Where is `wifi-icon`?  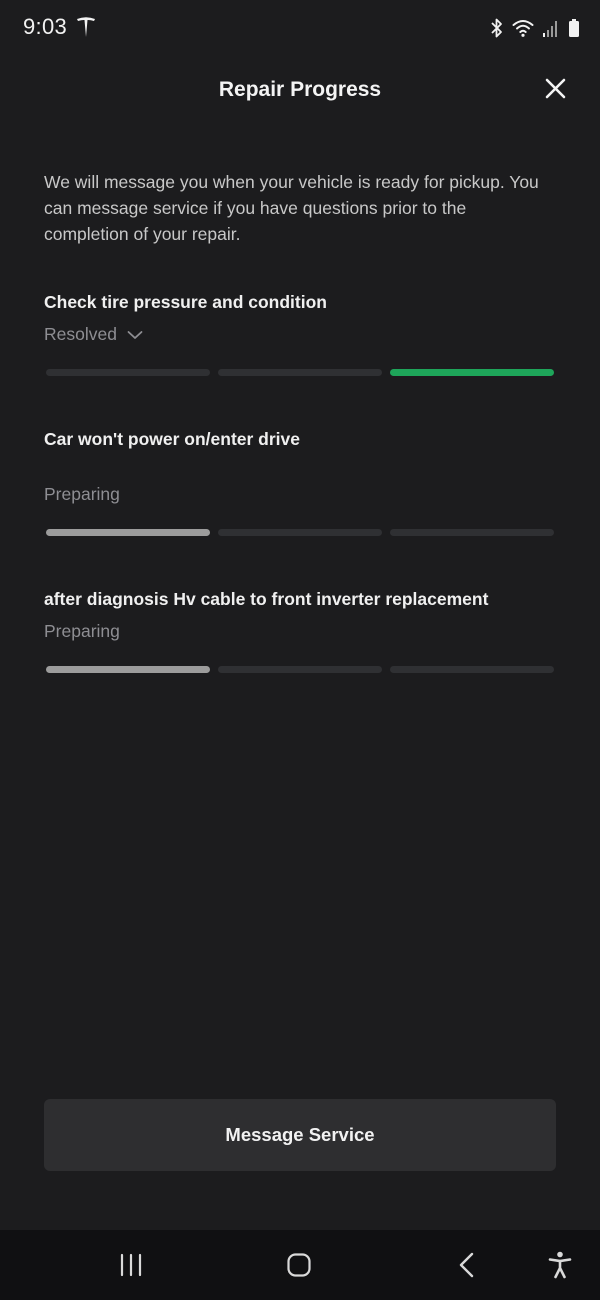 wifi-icon is located at coordinates (523, 28).